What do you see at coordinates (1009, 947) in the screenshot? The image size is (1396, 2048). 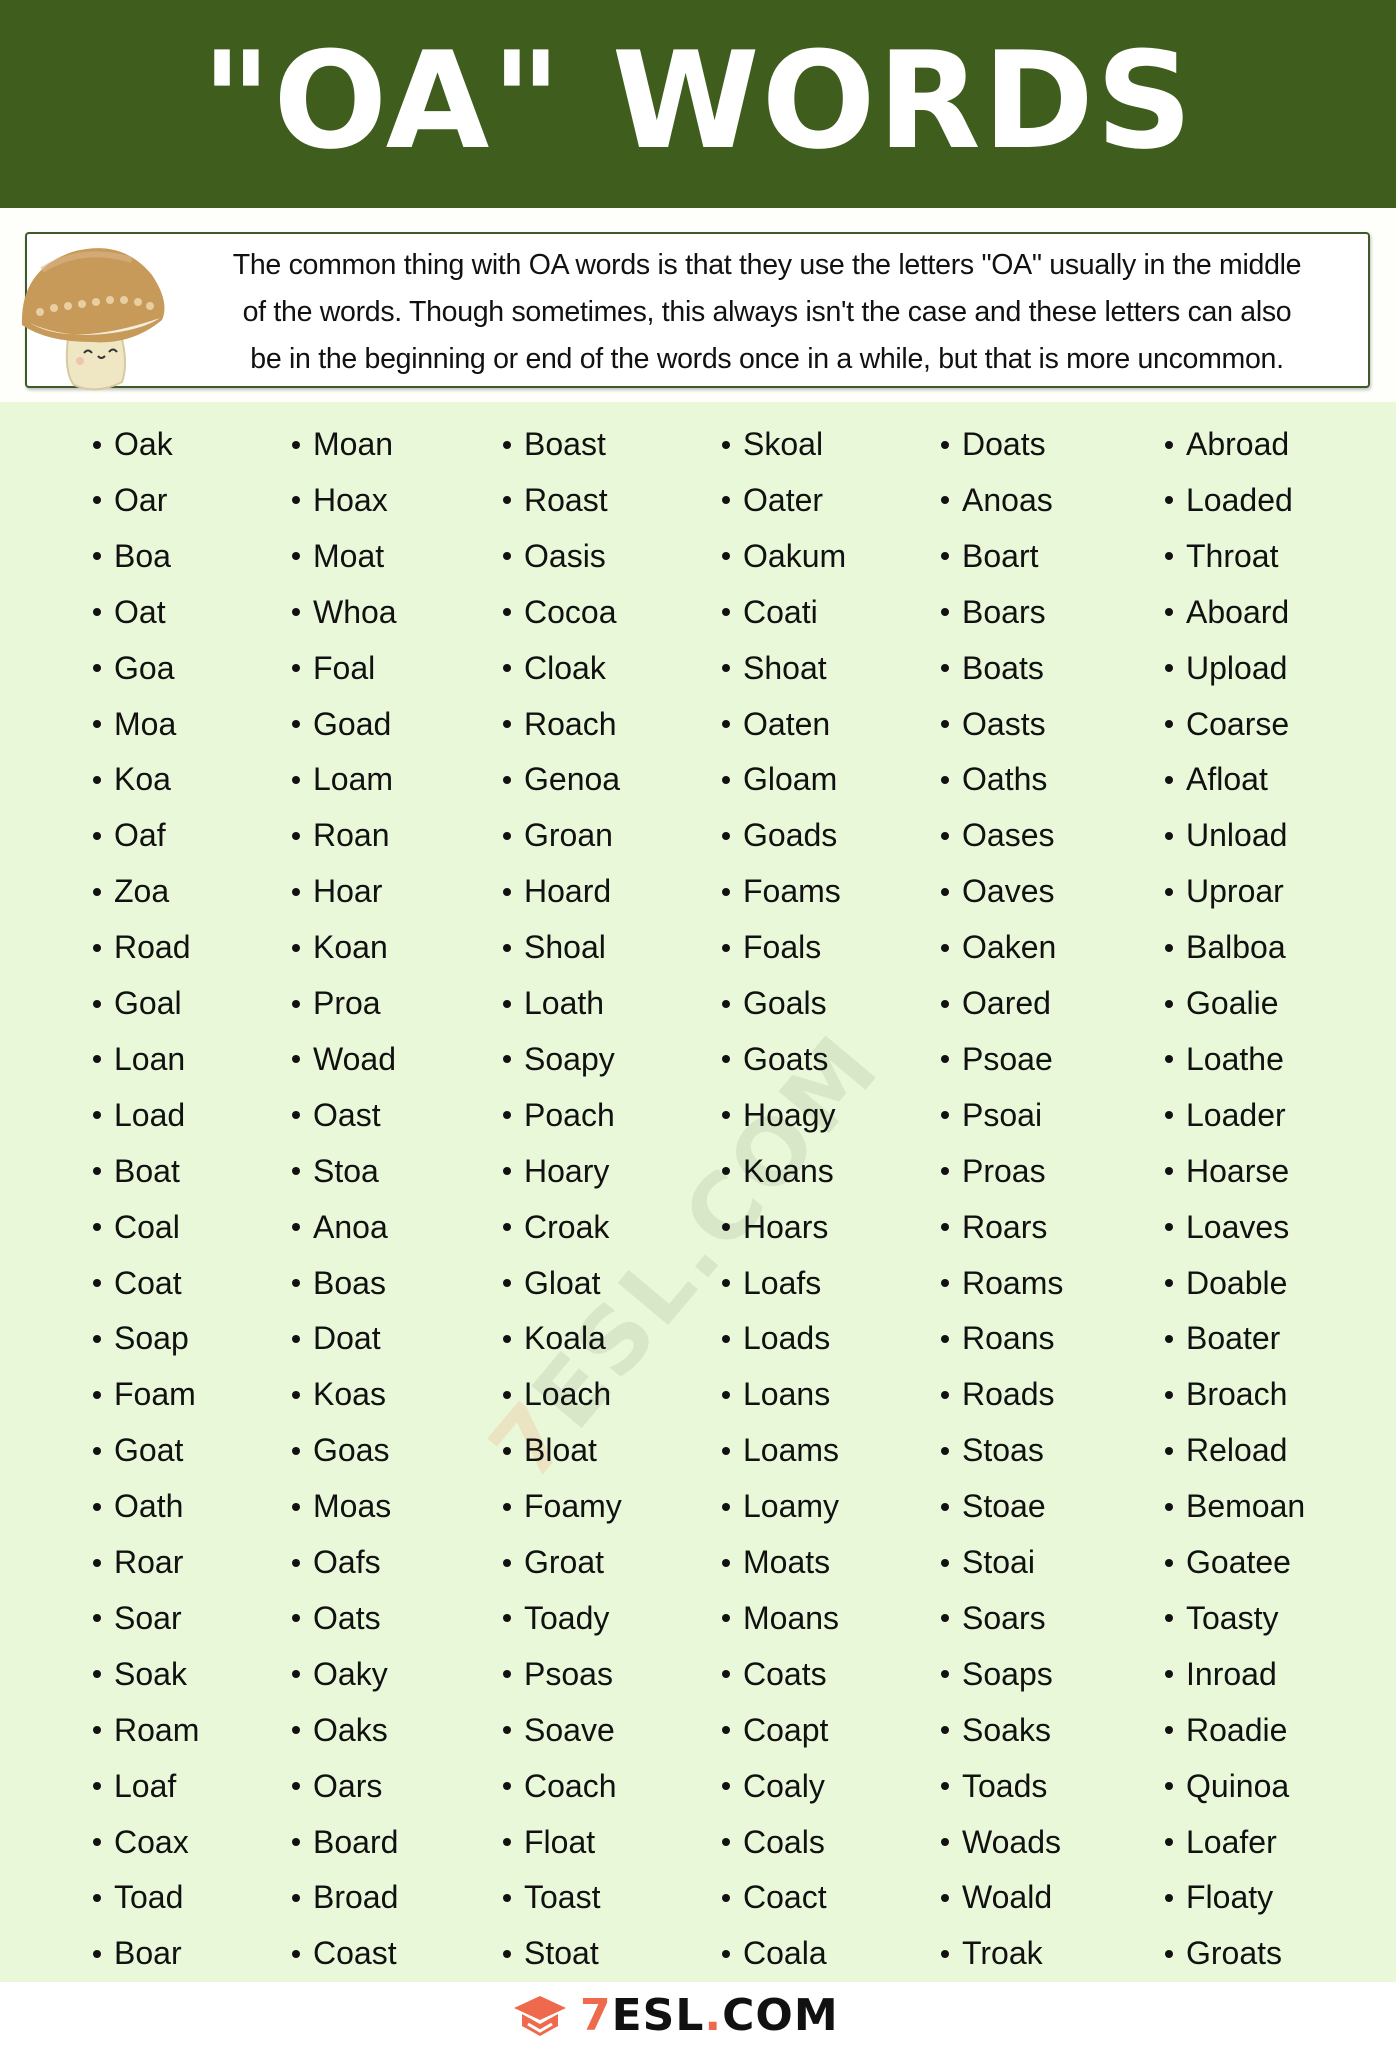 I see `word-text: Oaken` at bounding box center [1009, 947].